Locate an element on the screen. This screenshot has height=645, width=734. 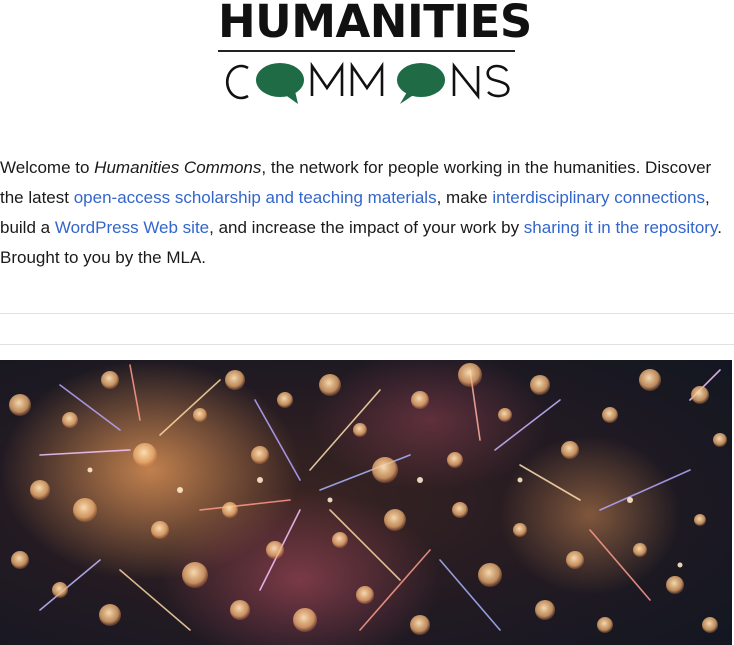
logo-wordmark-commons is located at coordinates (367, 82).